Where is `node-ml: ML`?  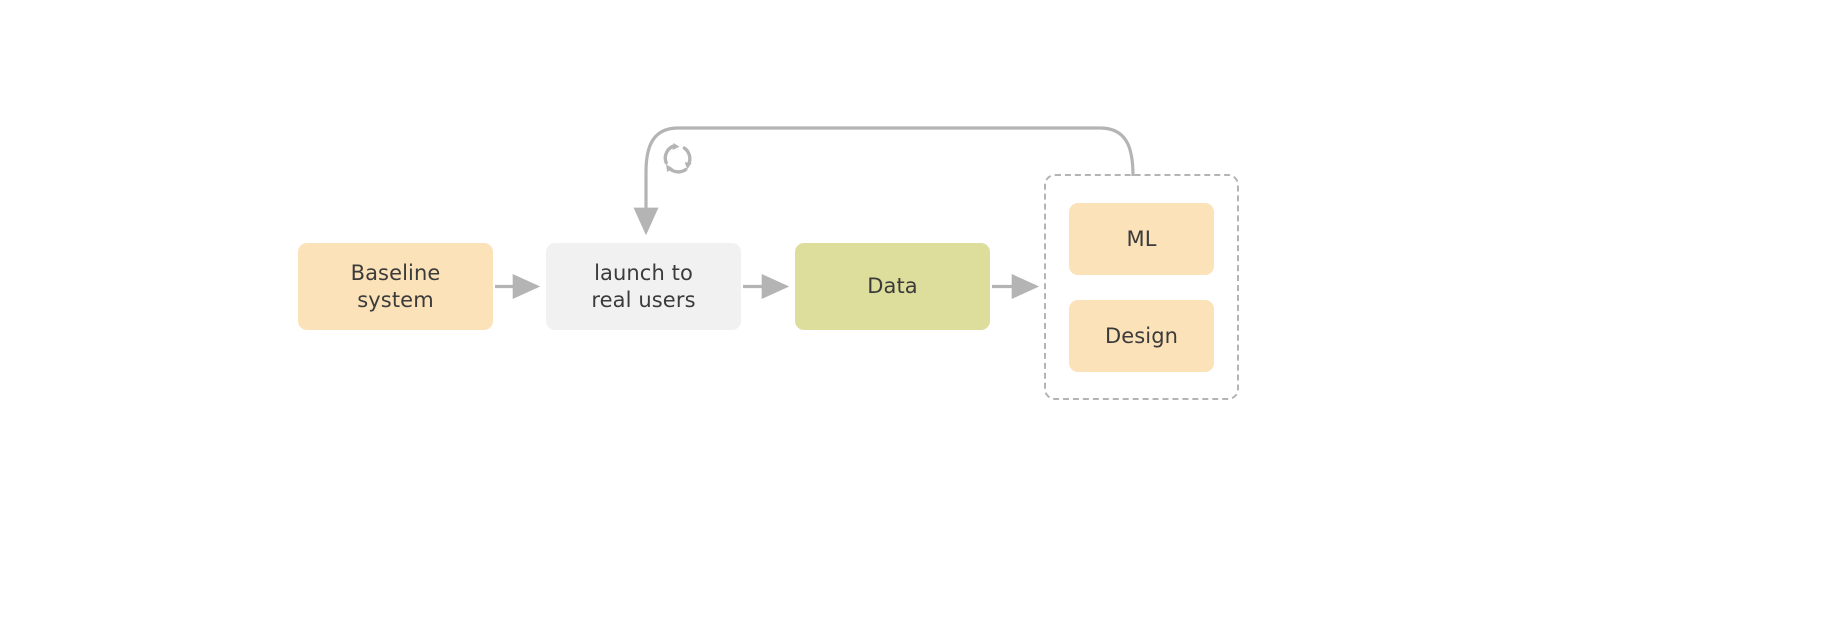
node-ml: ML is located at coordinates (1141, 239).